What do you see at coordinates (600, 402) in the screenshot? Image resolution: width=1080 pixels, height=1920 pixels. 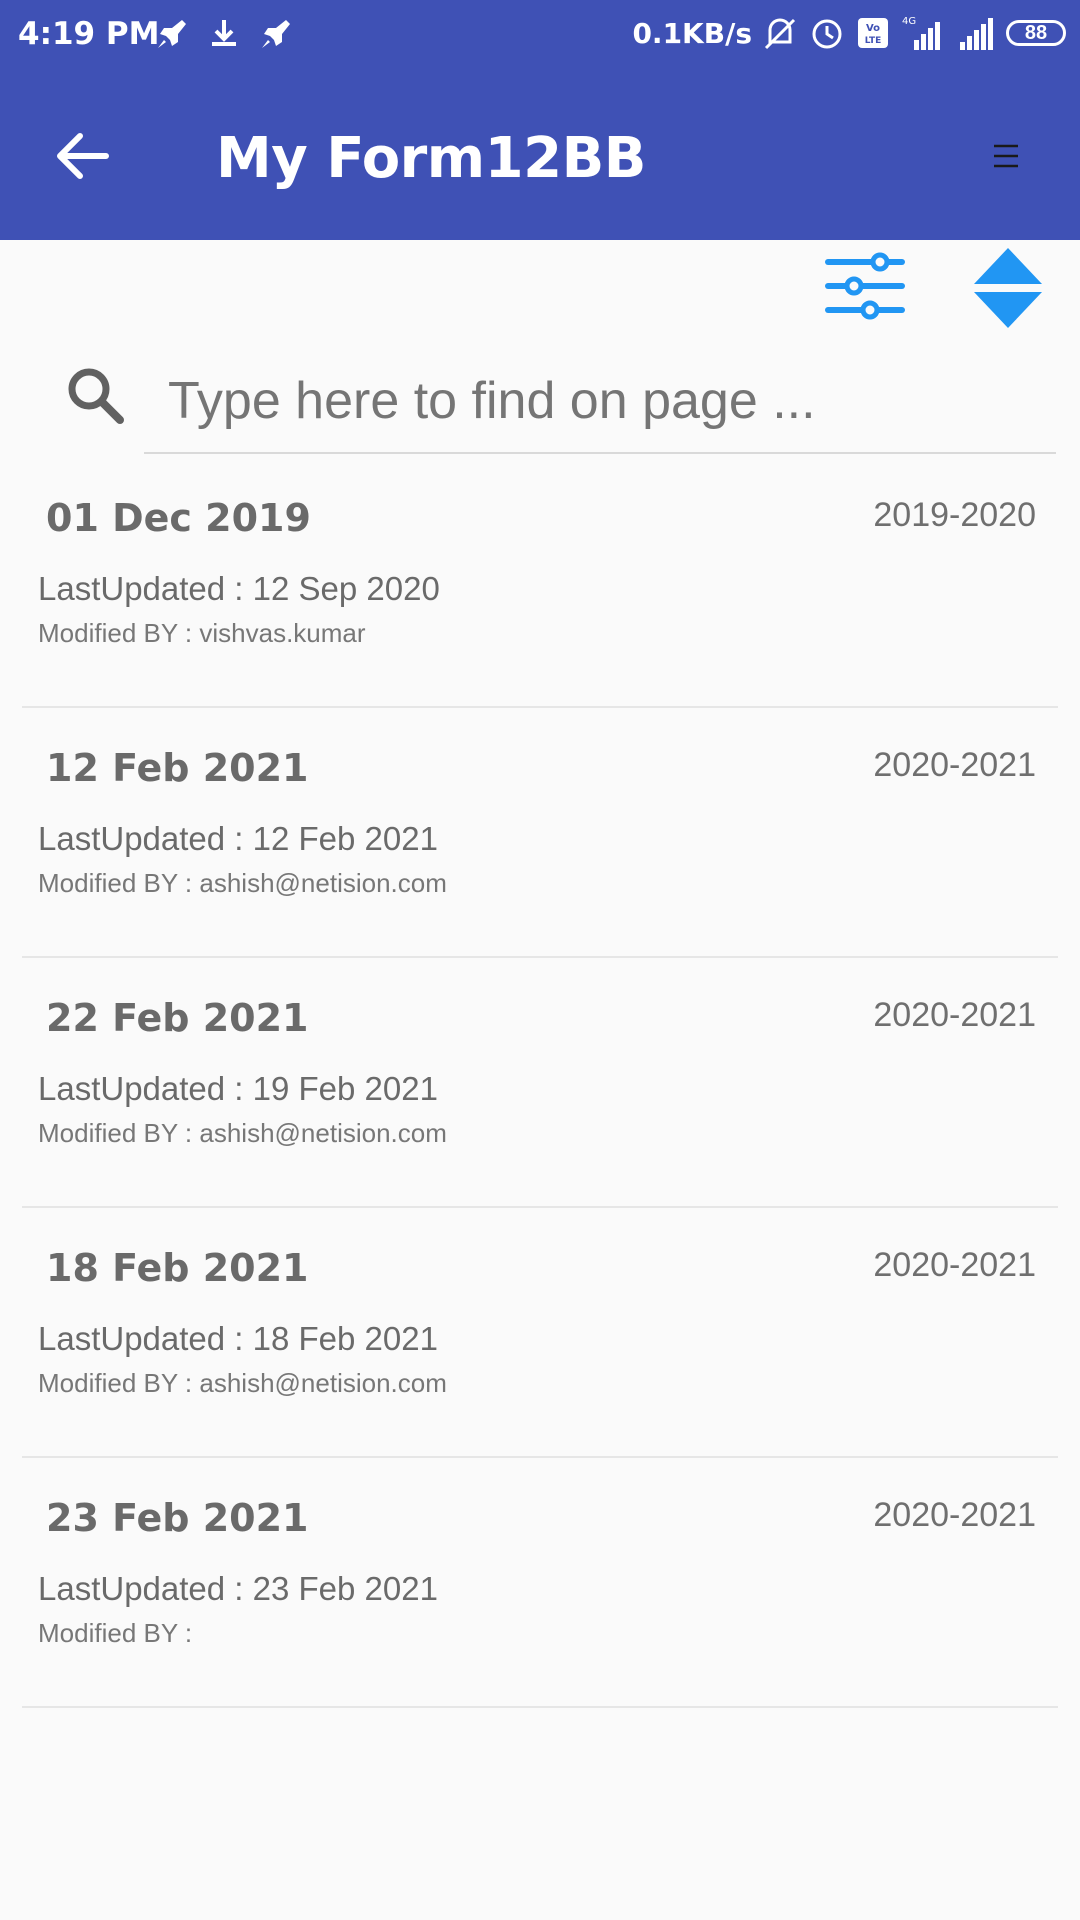 I see `search-input` at bounding box center [600, 402].